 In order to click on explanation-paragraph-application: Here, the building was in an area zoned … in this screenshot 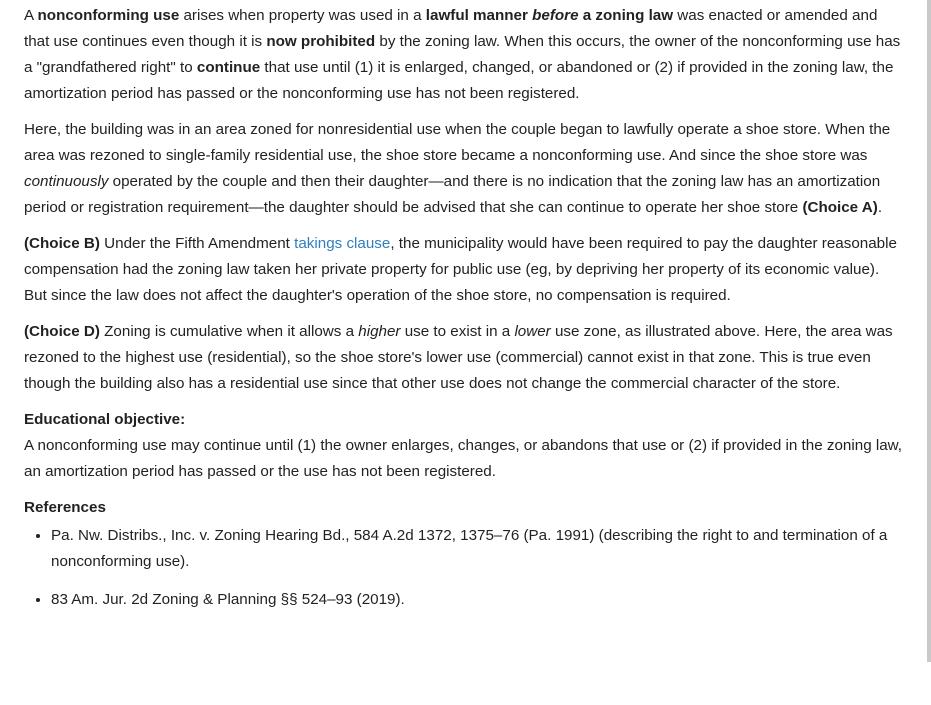, I will do `click(464, 169)`.